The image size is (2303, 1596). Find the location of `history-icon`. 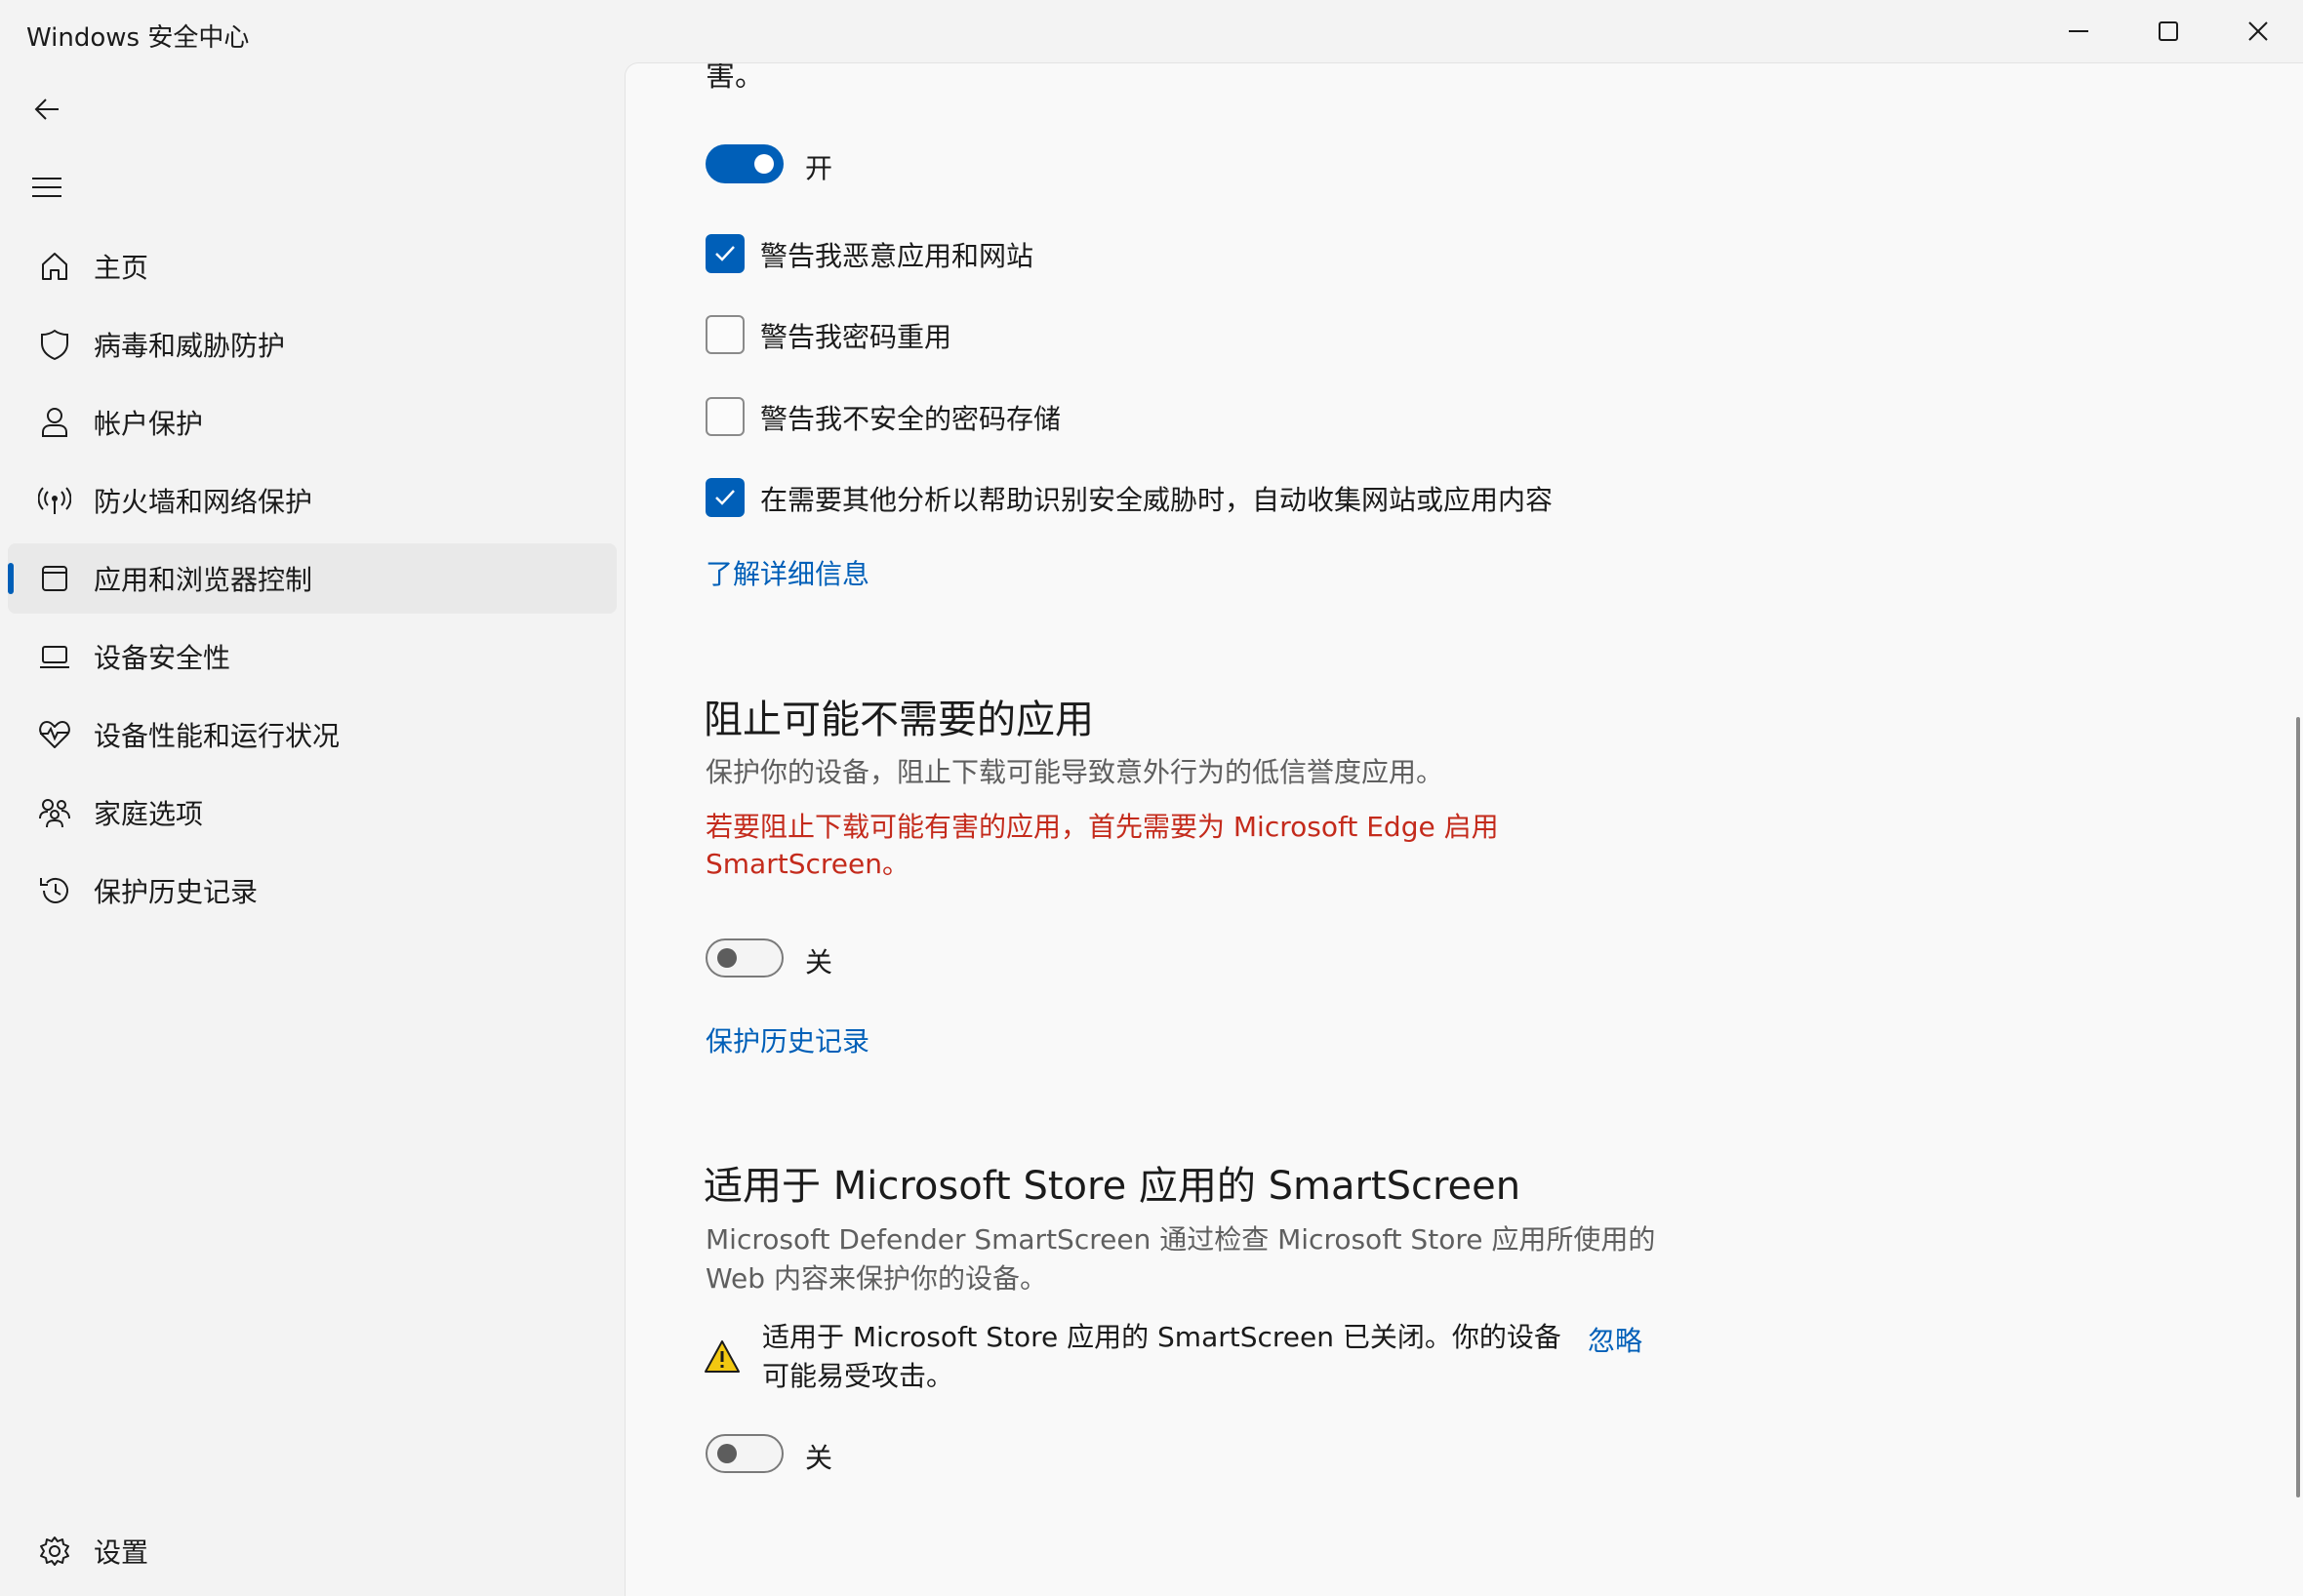

history-icon is located at coordinates (54, 891).